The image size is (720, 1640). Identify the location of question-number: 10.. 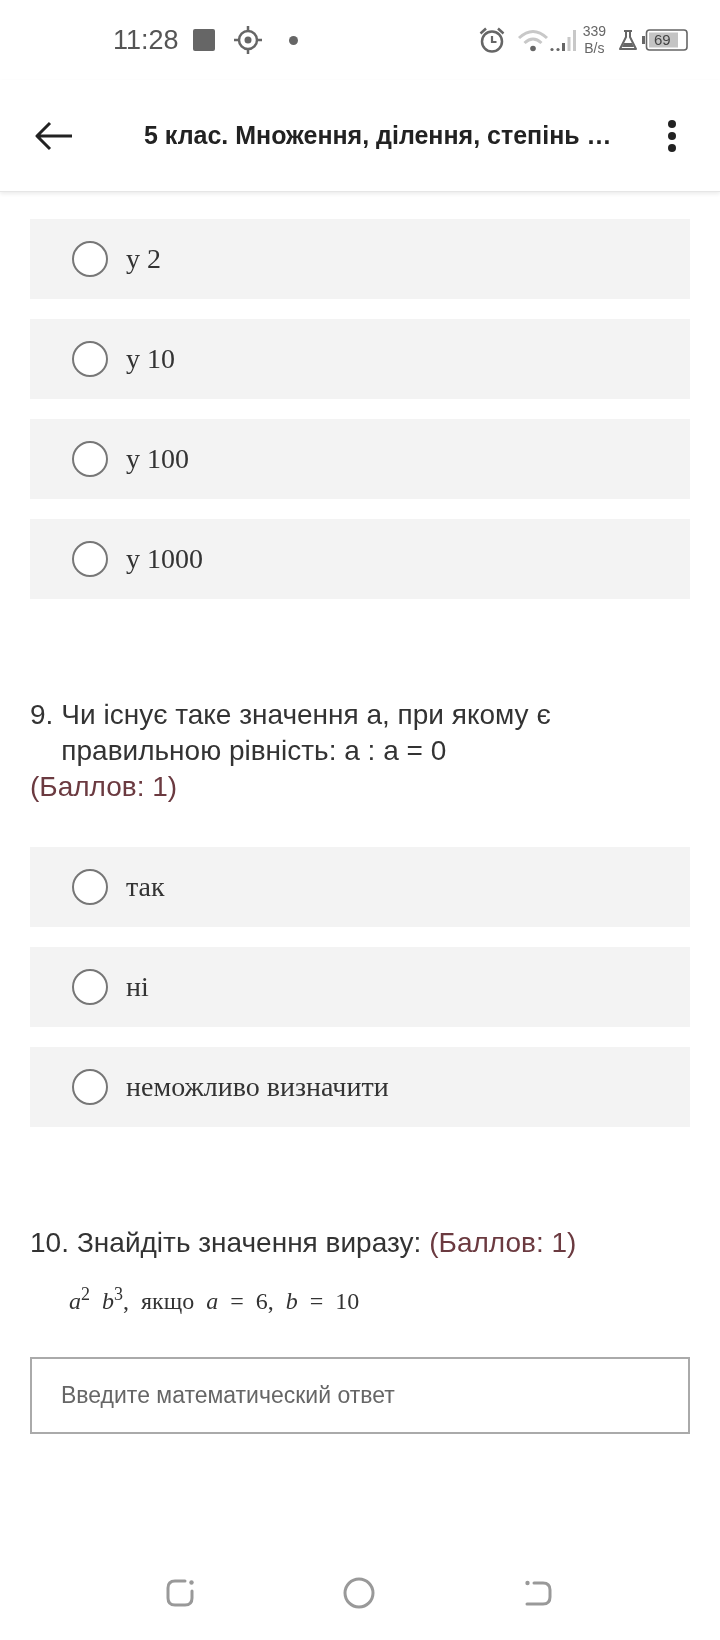
(49, 1243).